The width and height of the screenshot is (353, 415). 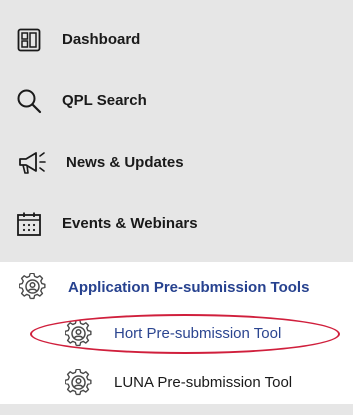 I want to click on tool-item-luna: LUNA Pre-submission Tool, so click(x=190, y=383).